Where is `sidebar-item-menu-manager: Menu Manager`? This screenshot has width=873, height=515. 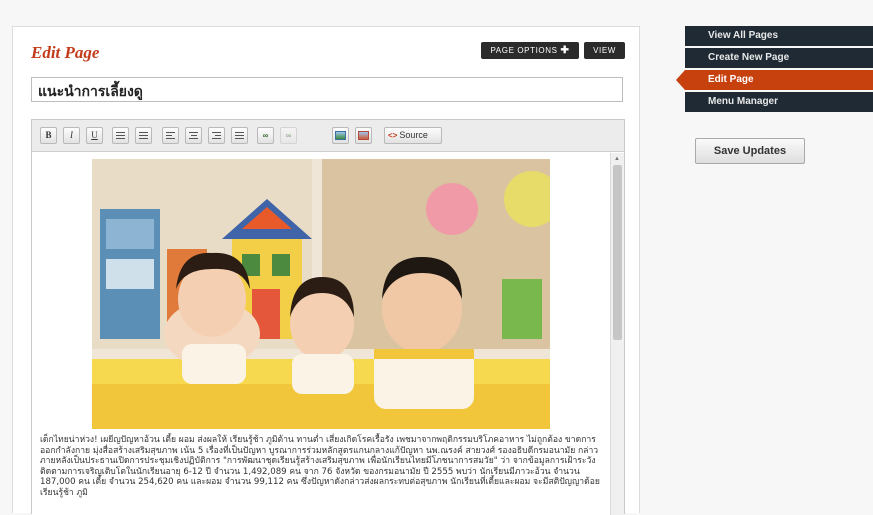 sidebar-item-menu-manager: Menu Manager is located at coordinates (779, 102).